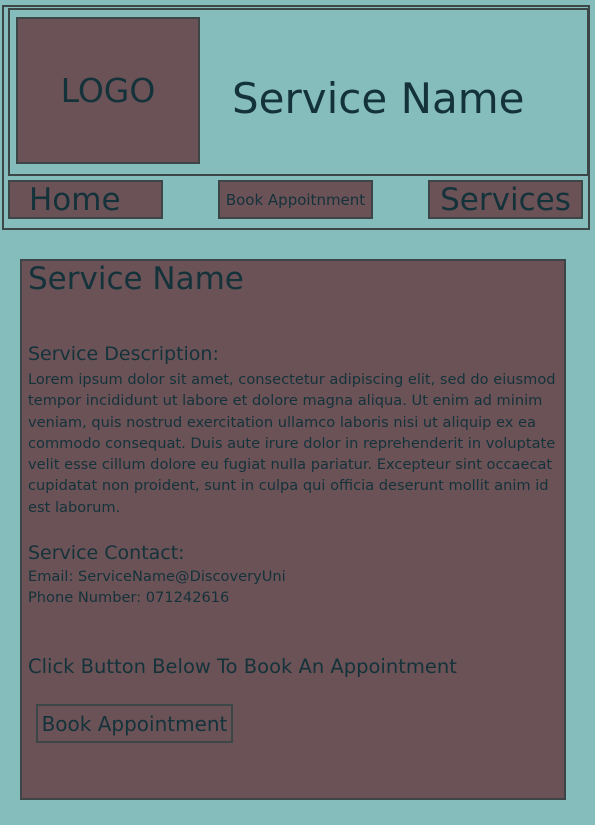  I want to click on nav-services-button: Services, so click(505, 199).